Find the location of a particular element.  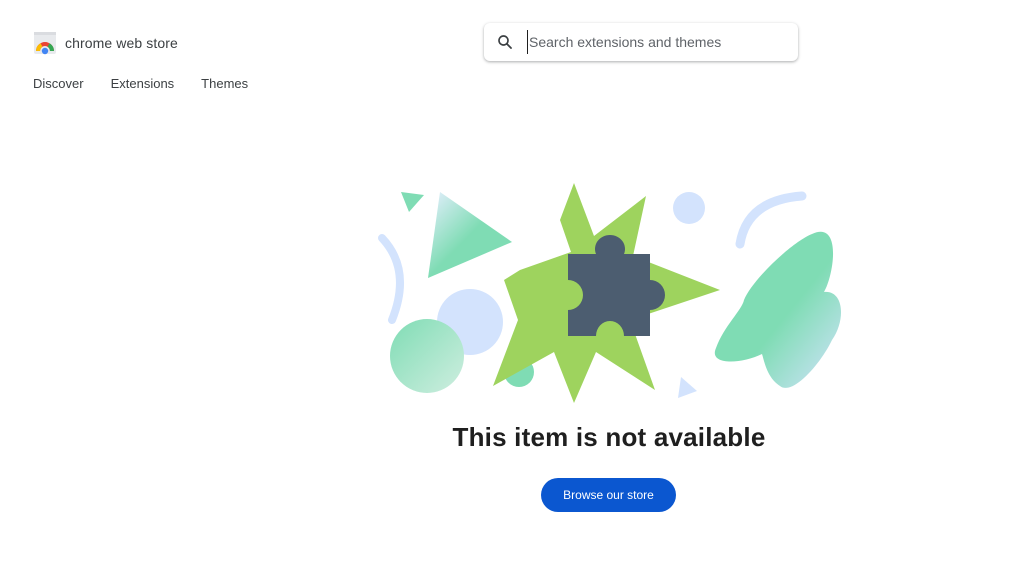

page-title: This item is not available is located at coordinates (609, 437).